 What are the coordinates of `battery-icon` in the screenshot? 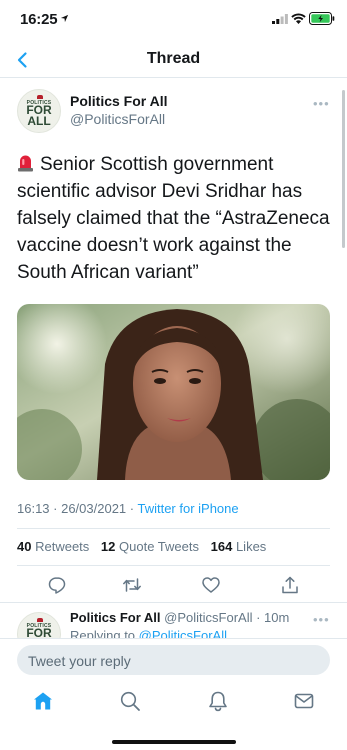 It's located at (322, 18).